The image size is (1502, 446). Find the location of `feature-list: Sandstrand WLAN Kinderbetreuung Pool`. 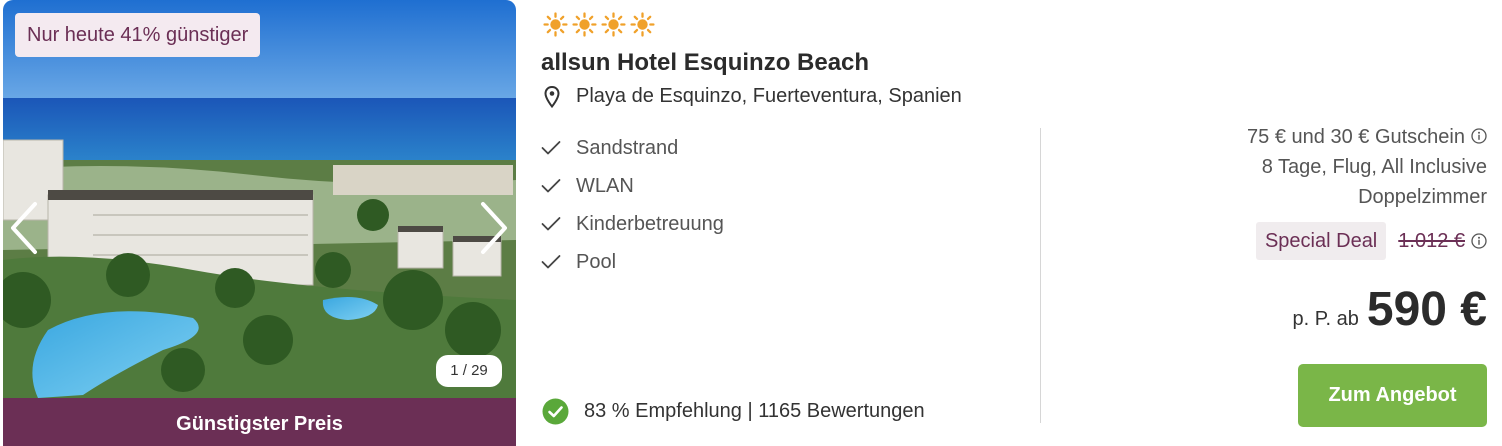

feature-list: Sandstrand WLAN Kinderbetreuung Pool is located at coordinates (632, 205).